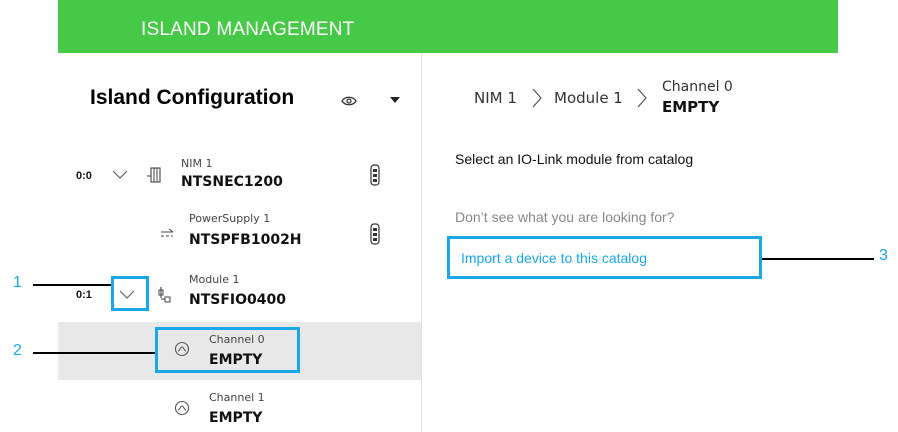 The image size is (898, 432). I want to click on nim-index: 0:0, so click(84, 176).